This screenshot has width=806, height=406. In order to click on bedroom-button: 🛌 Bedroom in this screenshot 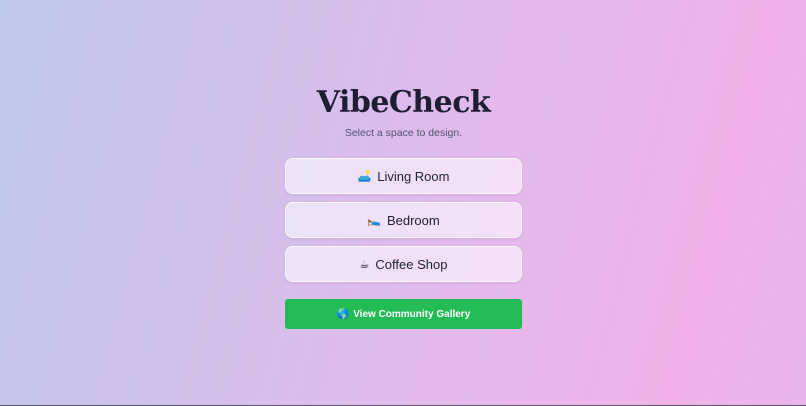, I will do `click(403, 220)`.